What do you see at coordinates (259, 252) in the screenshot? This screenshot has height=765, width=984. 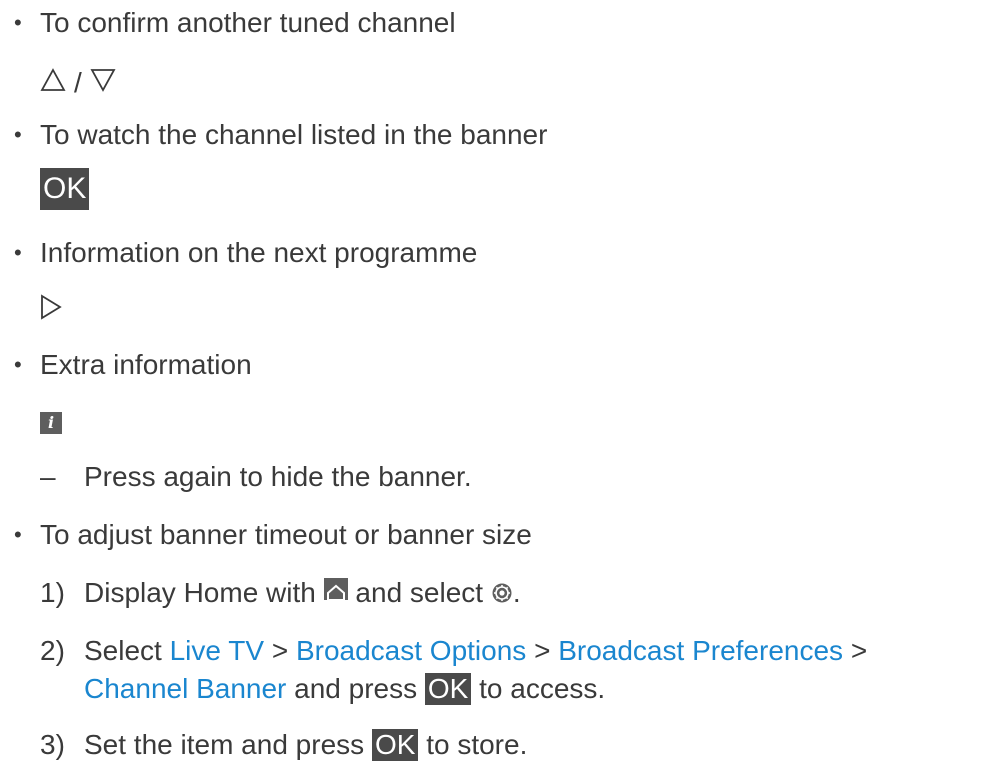 I see `item-text: Information on the next programme` at bounding box center [259, 252].